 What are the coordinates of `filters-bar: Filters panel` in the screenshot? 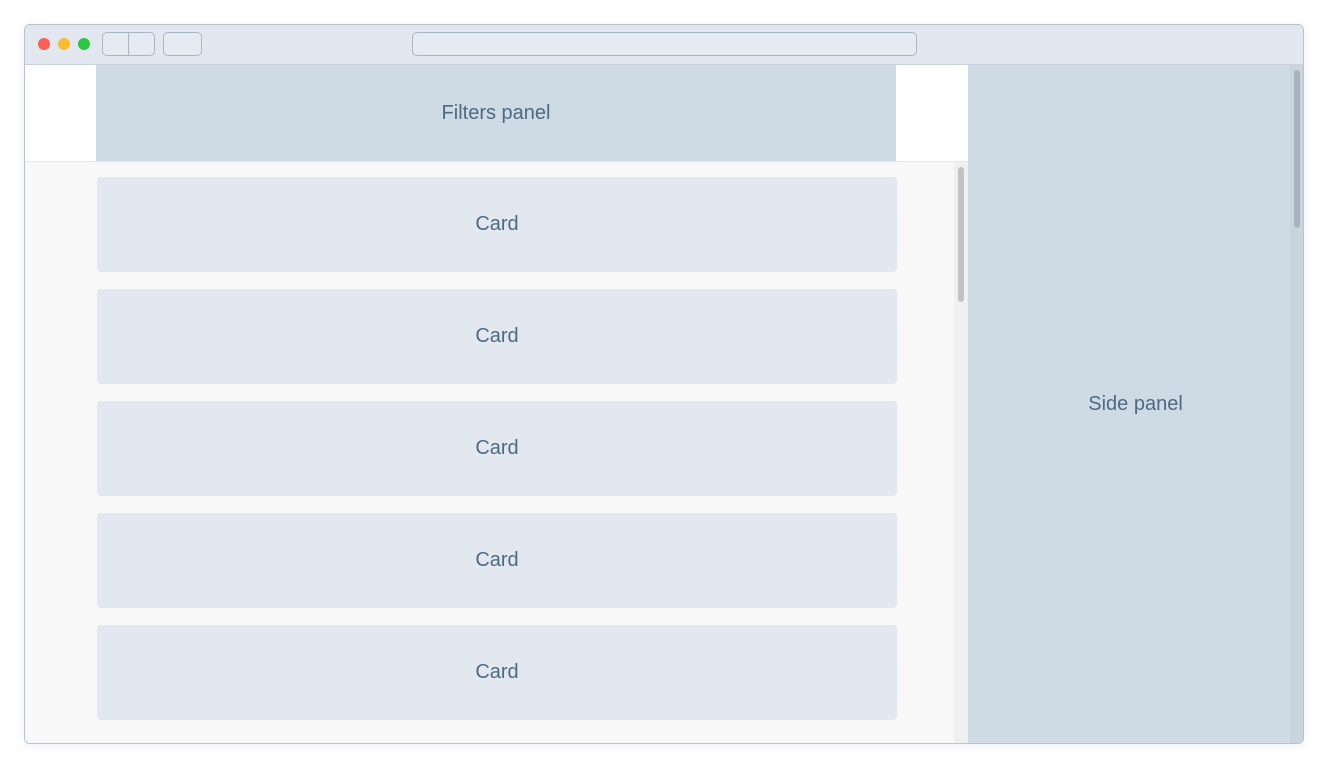 It's located at (496, 113).